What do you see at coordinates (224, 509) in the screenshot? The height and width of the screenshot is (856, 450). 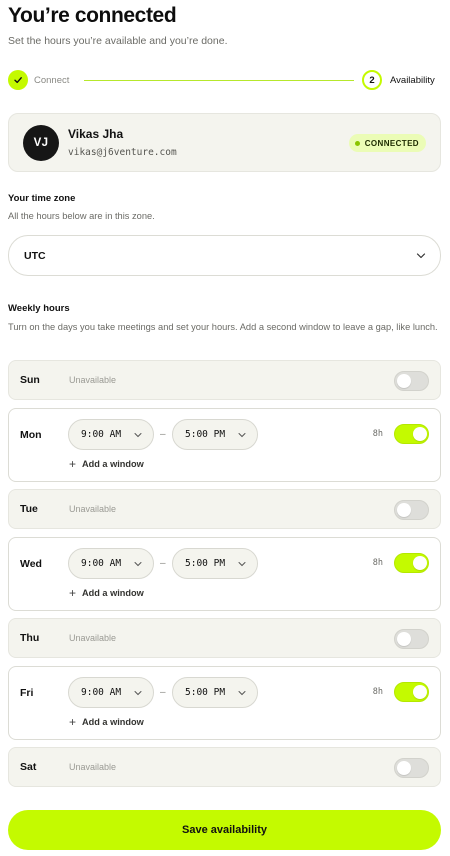 I see `day-row-tue: Tue Unavailable` at bounding box center [224, 509].